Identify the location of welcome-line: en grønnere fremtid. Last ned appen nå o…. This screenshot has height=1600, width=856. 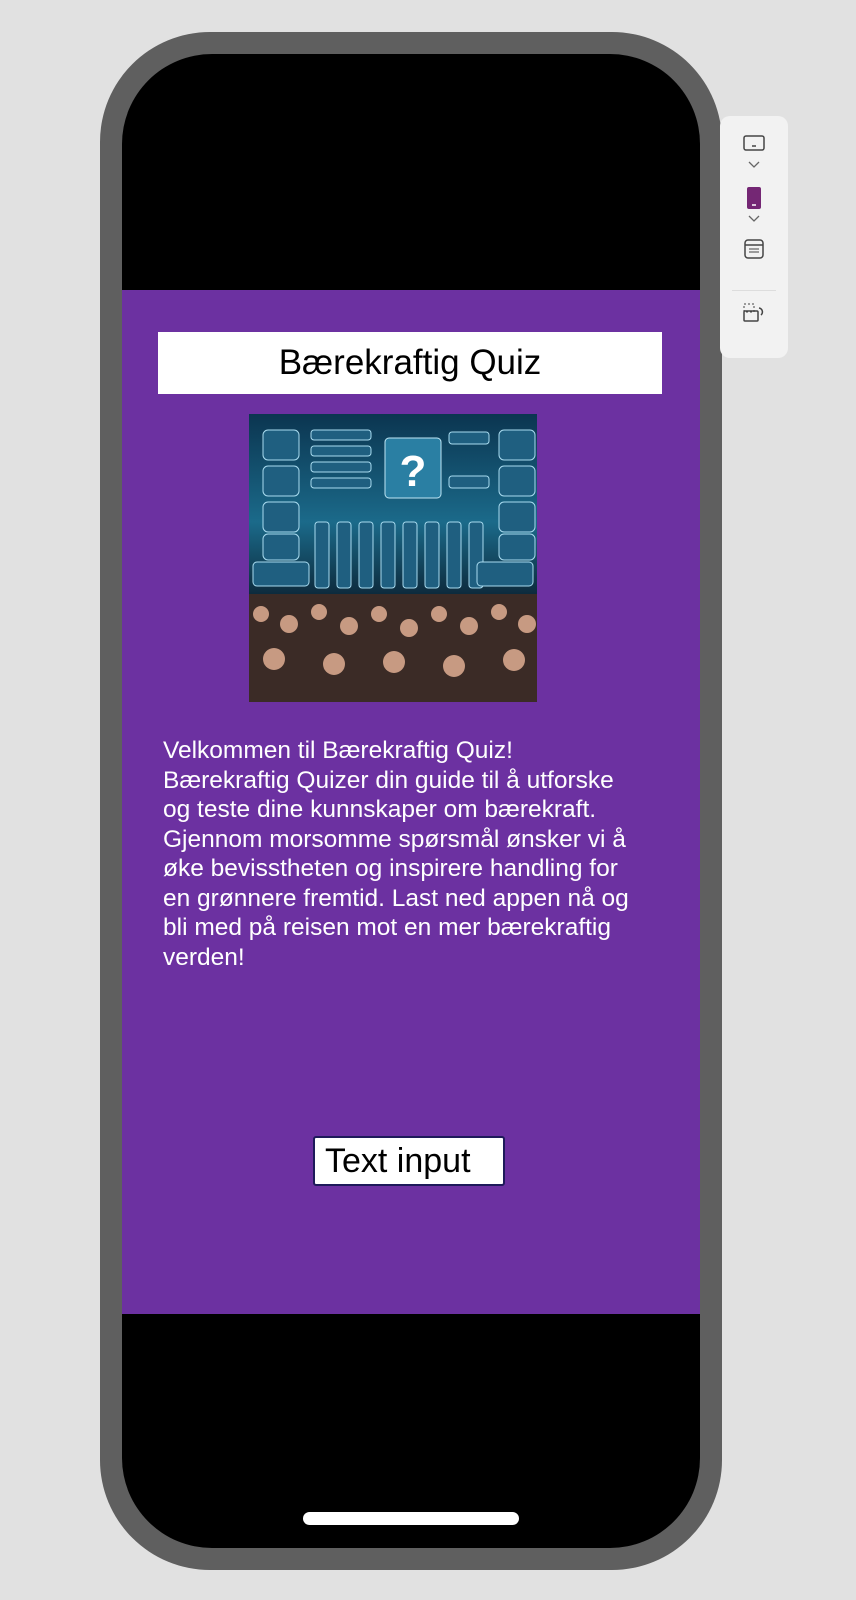
(396, 898).